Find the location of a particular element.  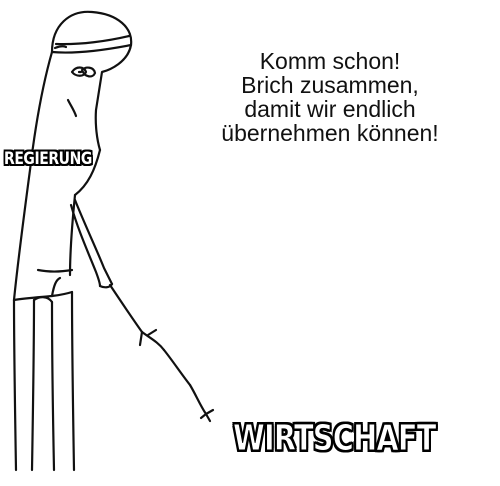

figure-back is located at coordinates (33, 176).